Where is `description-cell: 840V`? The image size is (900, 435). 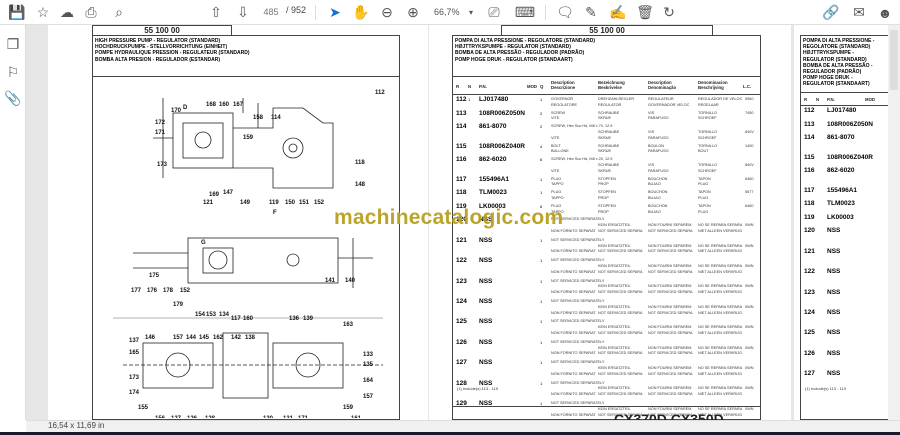 description-cell: 840V is located at coordinates (749, 164).